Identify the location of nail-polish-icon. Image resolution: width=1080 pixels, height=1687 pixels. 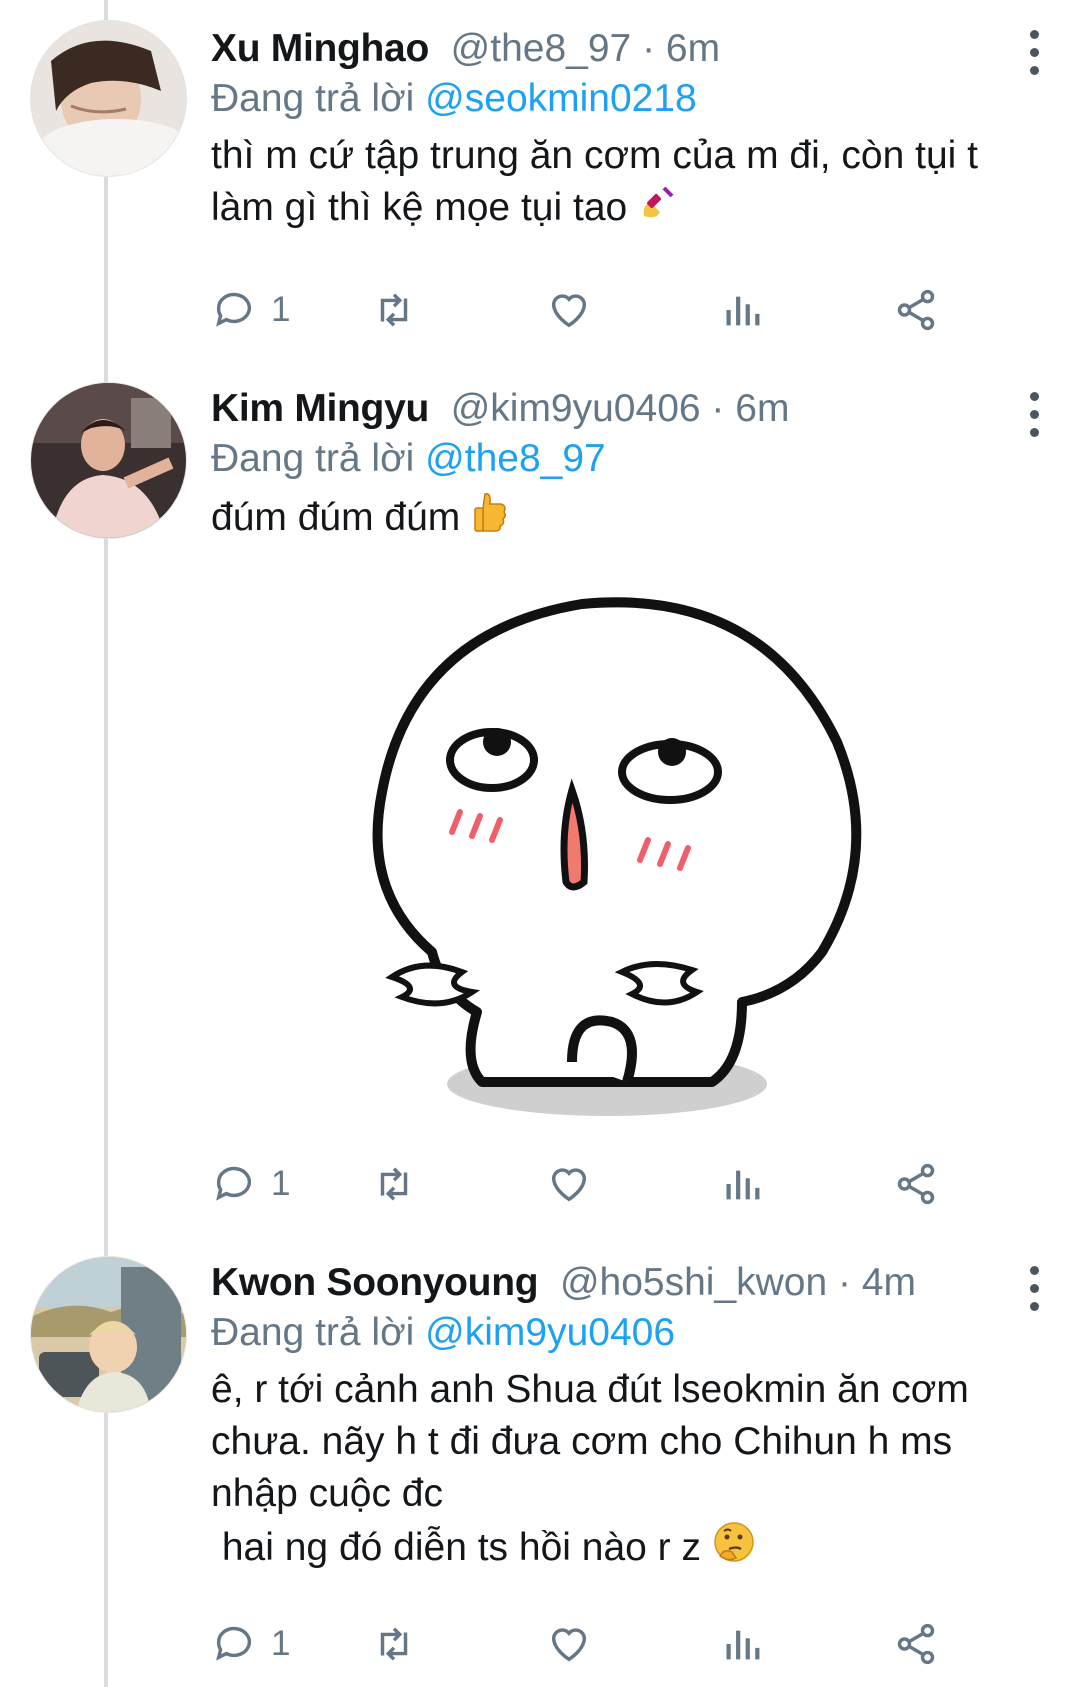
(658, 211).